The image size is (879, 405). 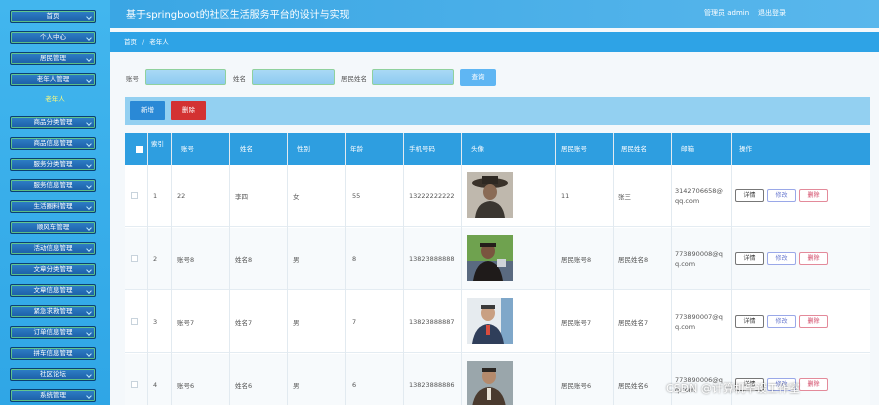 I want to click on sidebar-item-product-info: 商品信息管理, so click(x=53, y=143).